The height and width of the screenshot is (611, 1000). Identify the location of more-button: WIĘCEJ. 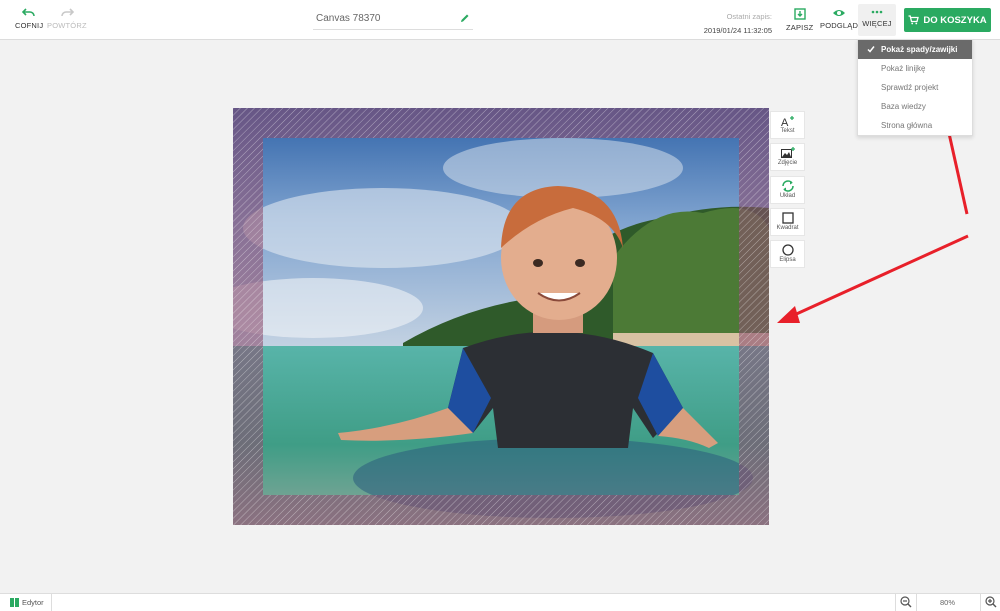
(877, 20).